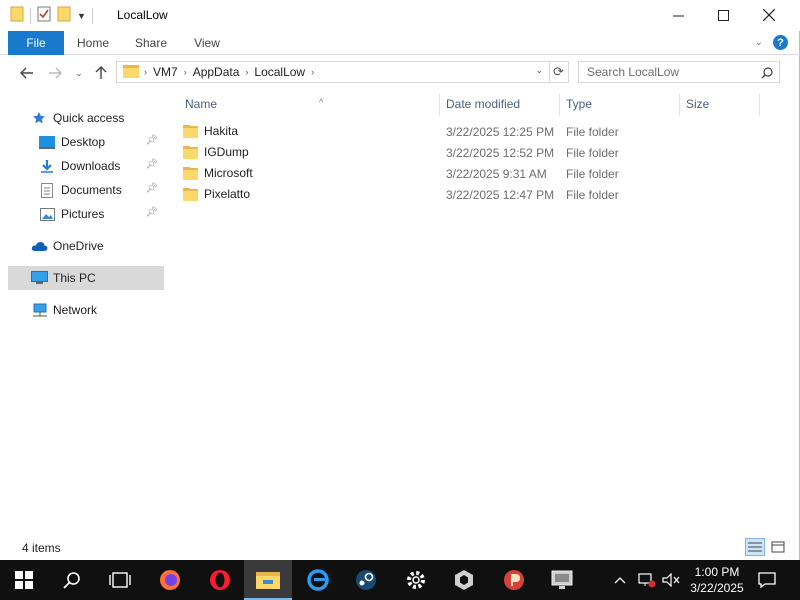  What do you see at coordinates (559, 72) in the screenshot?
I see `refresh-button: ⟳` at bounding box center [559, 72].